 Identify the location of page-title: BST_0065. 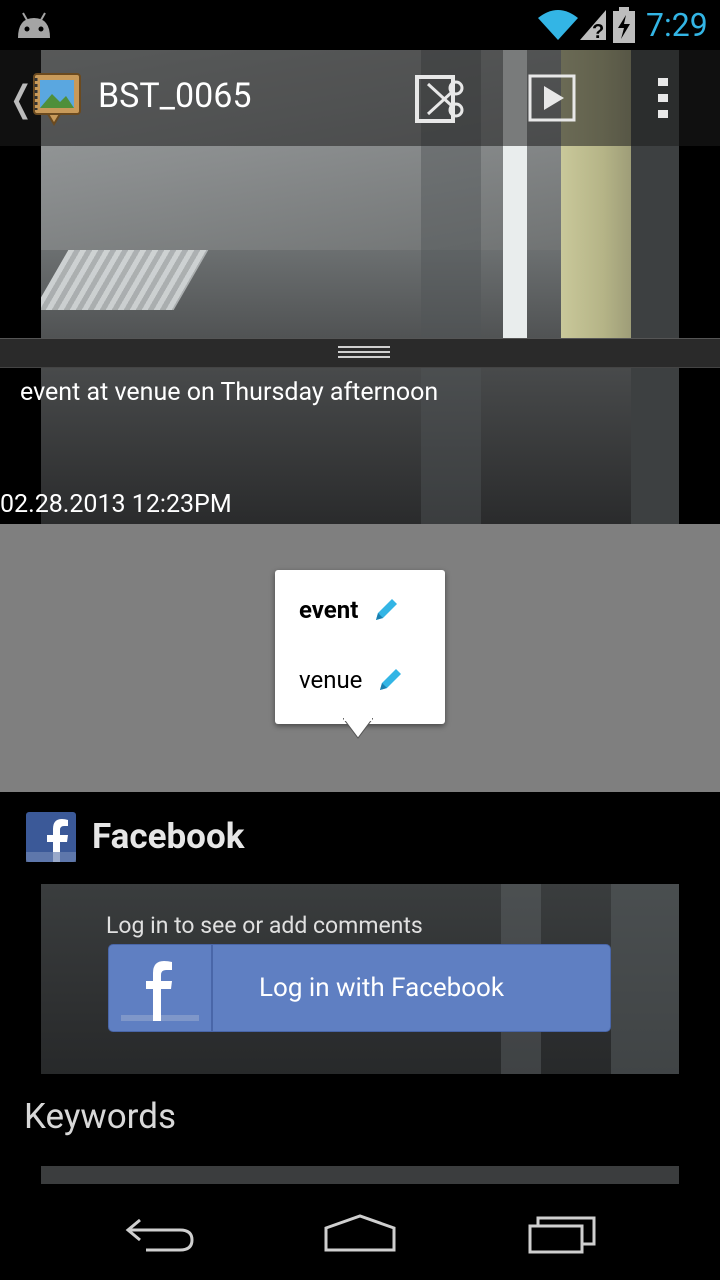
(175, 96).